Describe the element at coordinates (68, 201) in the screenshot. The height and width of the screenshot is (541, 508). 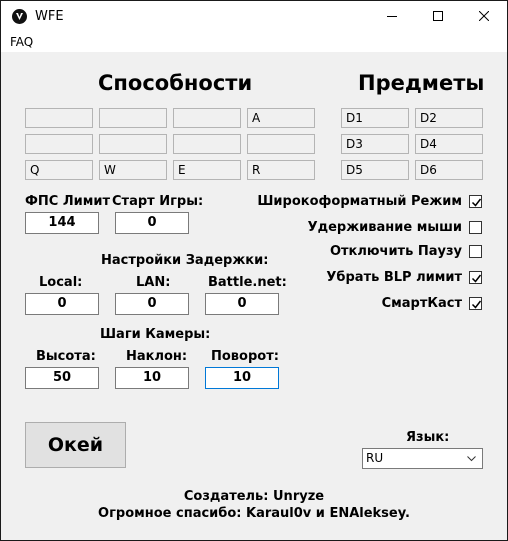
I see `fps-limit-label: ФПС Лимит` at that location.